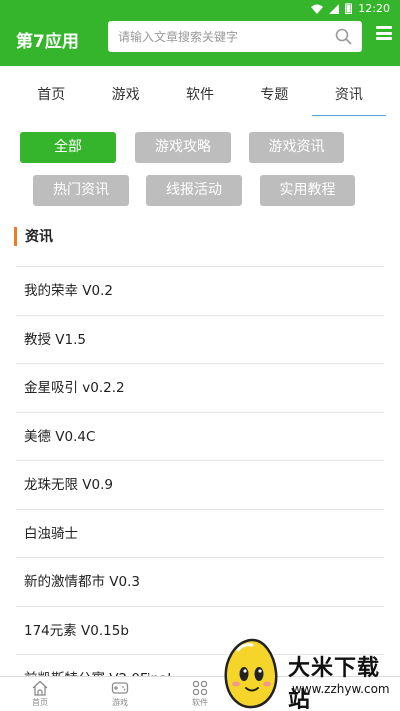 Image resolution: width=400 pixels, height=711 pixels. What do you see at coordinates (200, 436) in the screenshot?
I see `article-item: 美德 V0.4C` at bounding box center [200, 436].